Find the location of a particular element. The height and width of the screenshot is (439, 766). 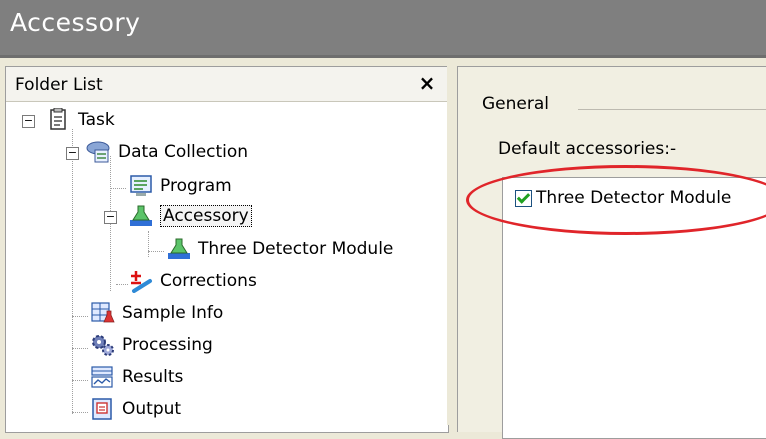

tree-item-accessory: Accessory is located at coordinates (190, 216).